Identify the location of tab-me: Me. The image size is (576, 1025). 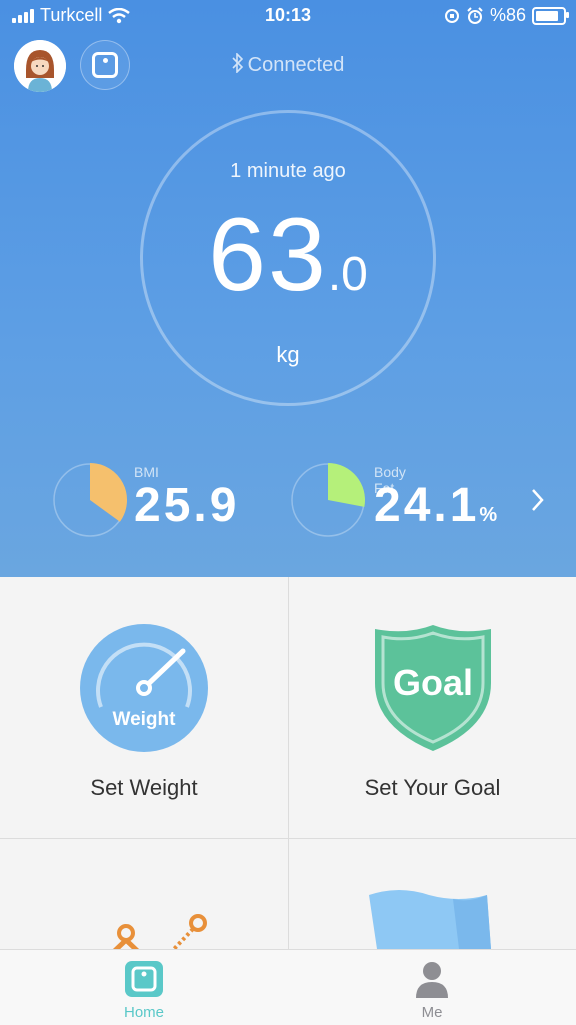
(432, 987).